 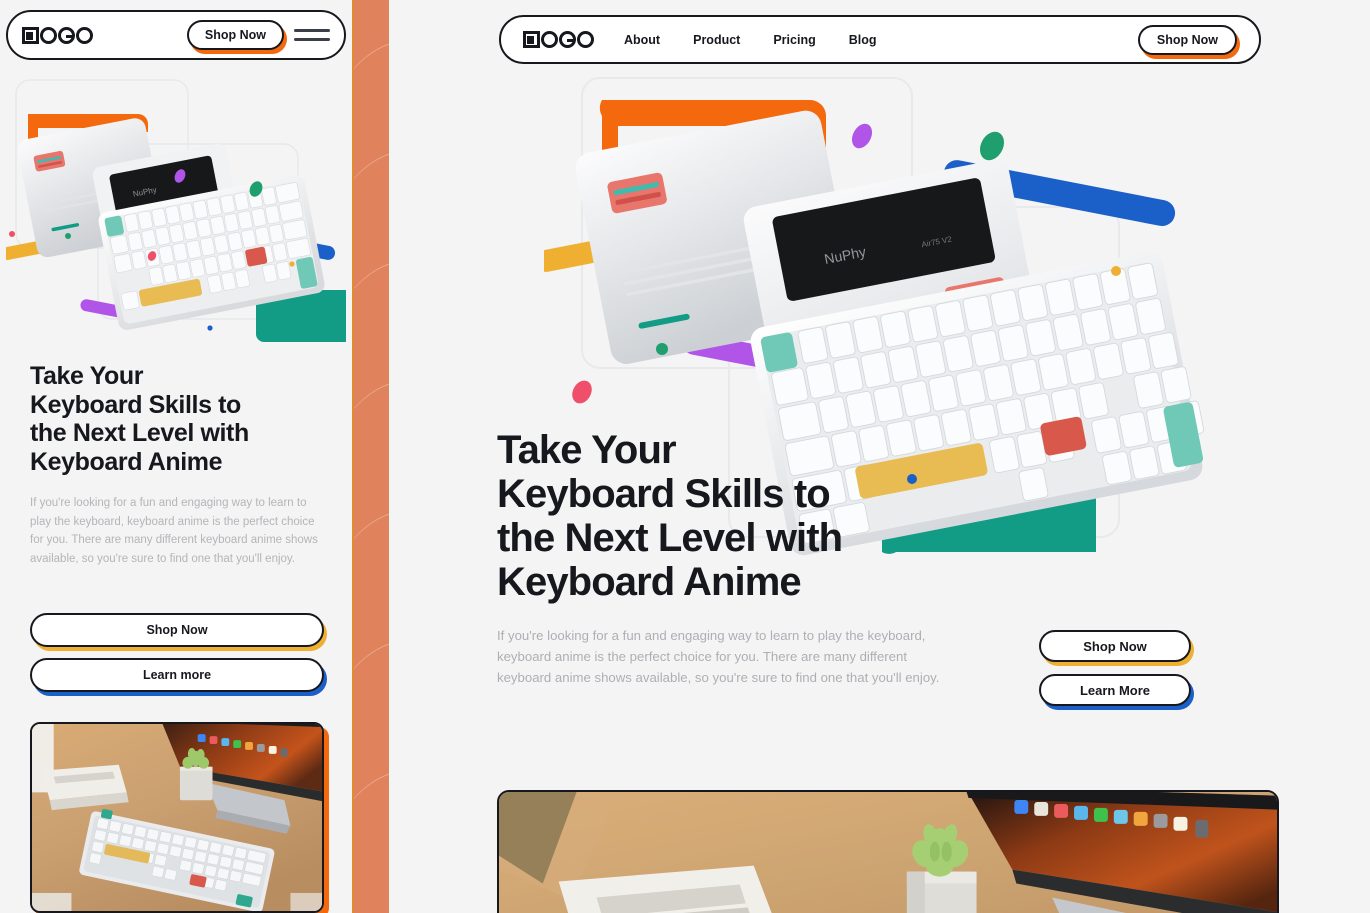 I want to click on mobile-title-line-3: the Next Level with, so click(x=139, y=433).